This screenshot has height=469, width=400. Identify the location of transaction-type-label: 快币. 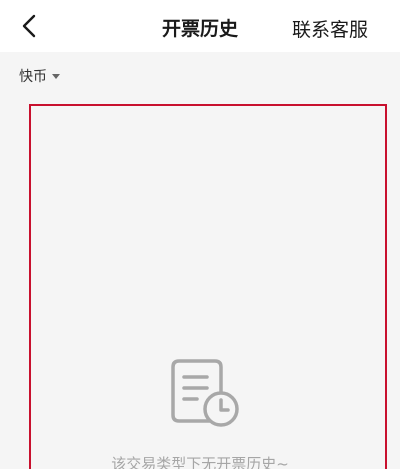
(33, 77).